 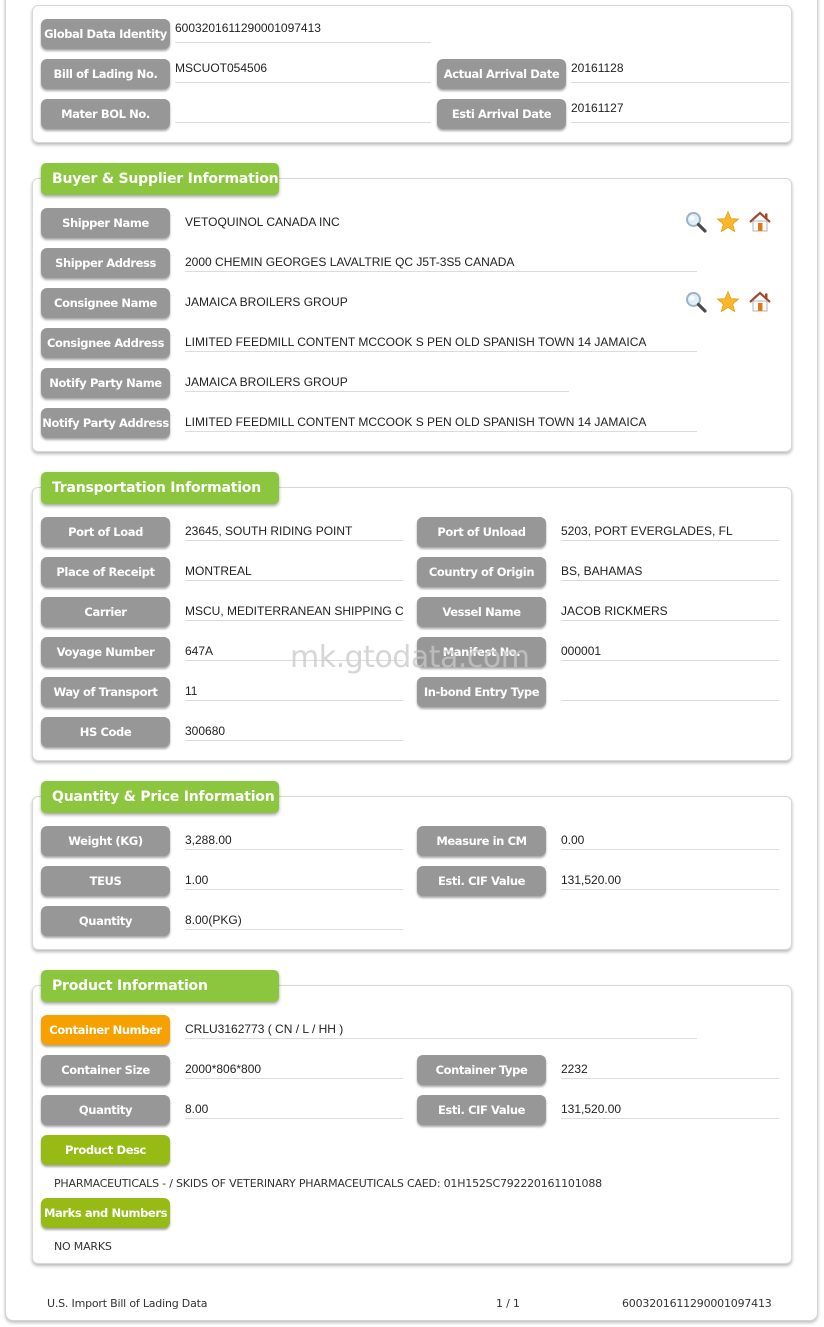 I want to click on actual-arrival-date-label: Actual Arrival Date, so click(x=501, y=74).